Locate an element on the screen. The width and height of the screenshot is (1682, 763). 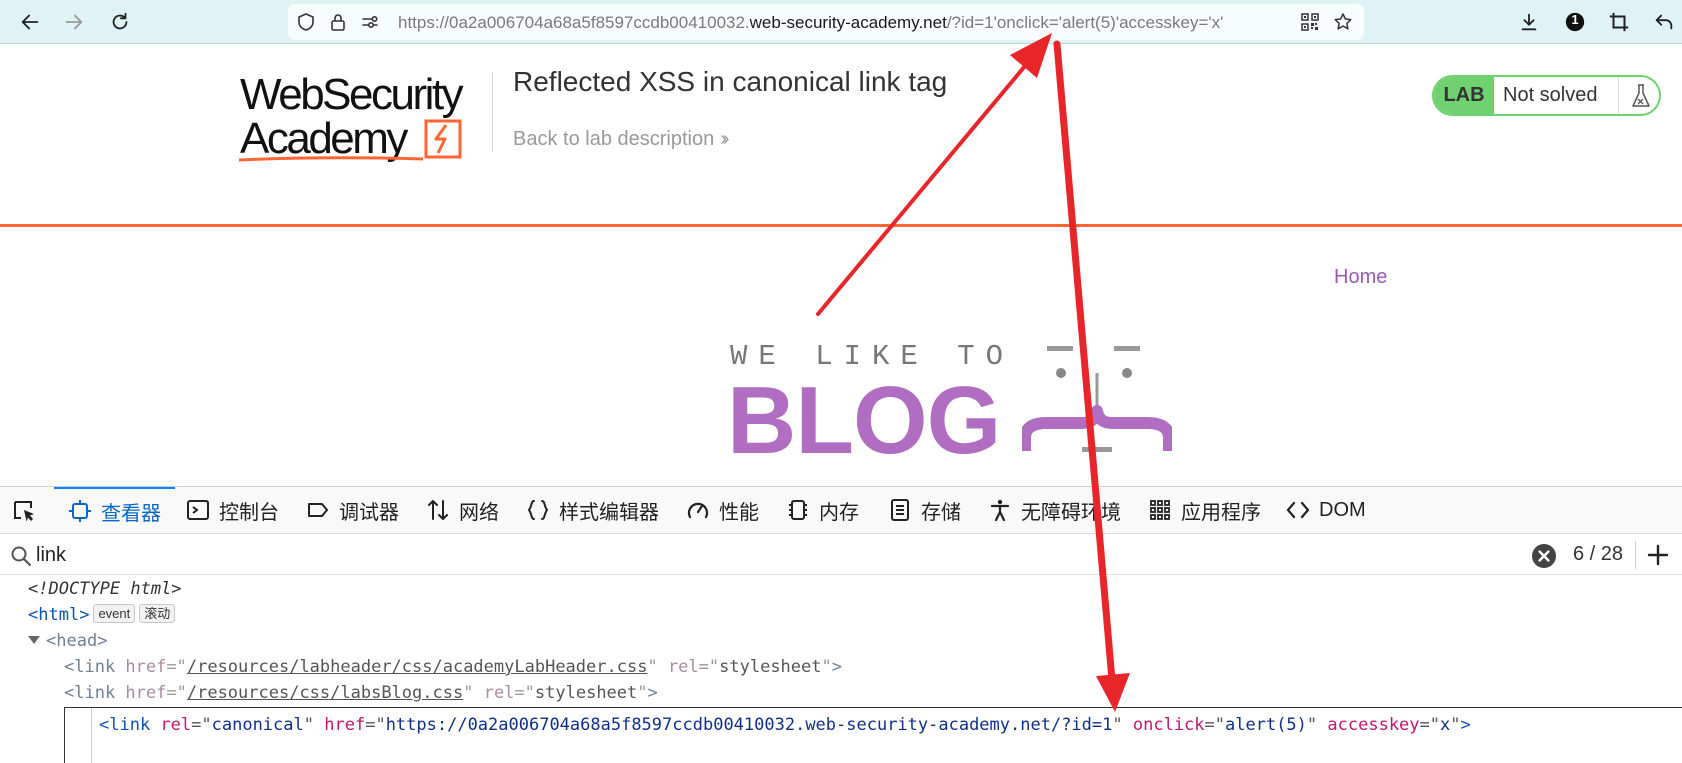
shield-icon is located at coordinates (306, 22).